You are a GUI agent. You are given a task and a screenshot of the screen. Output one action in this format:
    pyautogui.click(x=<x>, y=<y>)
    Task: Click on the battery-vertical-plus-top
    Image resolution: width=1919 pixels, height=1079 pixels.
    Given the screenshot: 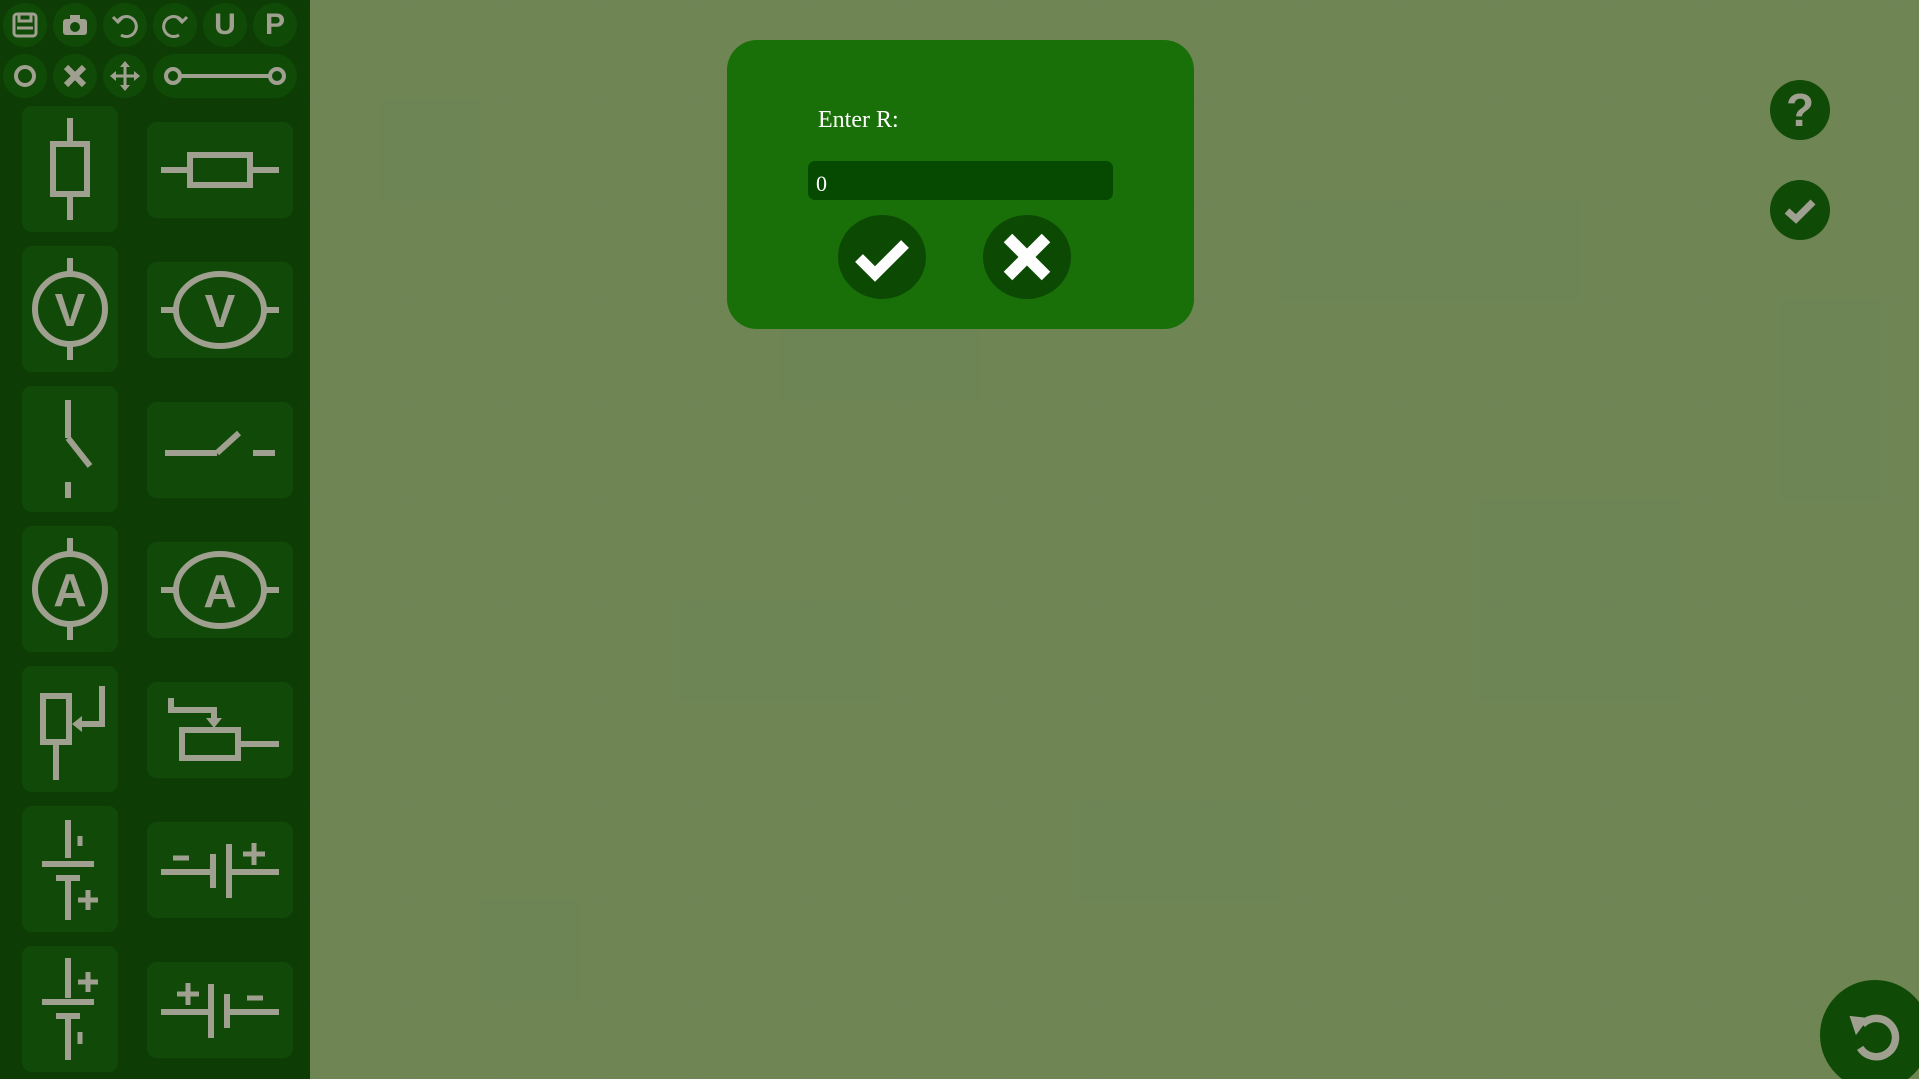 What is the action you would take?
    pyautogui.click(x=70, y=1009)
    